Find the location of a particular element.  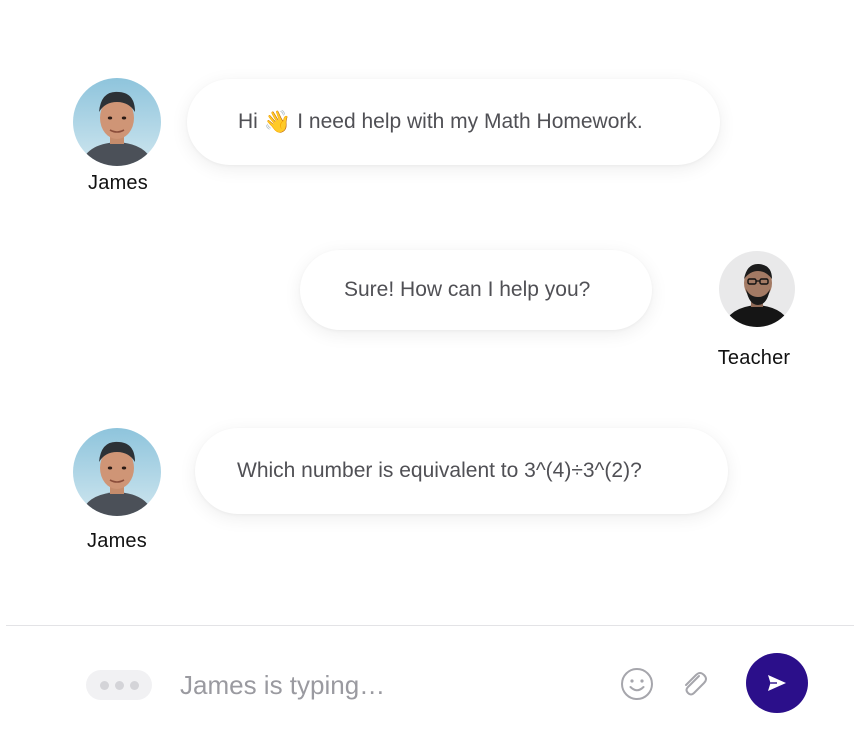

typing-indicator-icon is located at coordinates (119, 685).